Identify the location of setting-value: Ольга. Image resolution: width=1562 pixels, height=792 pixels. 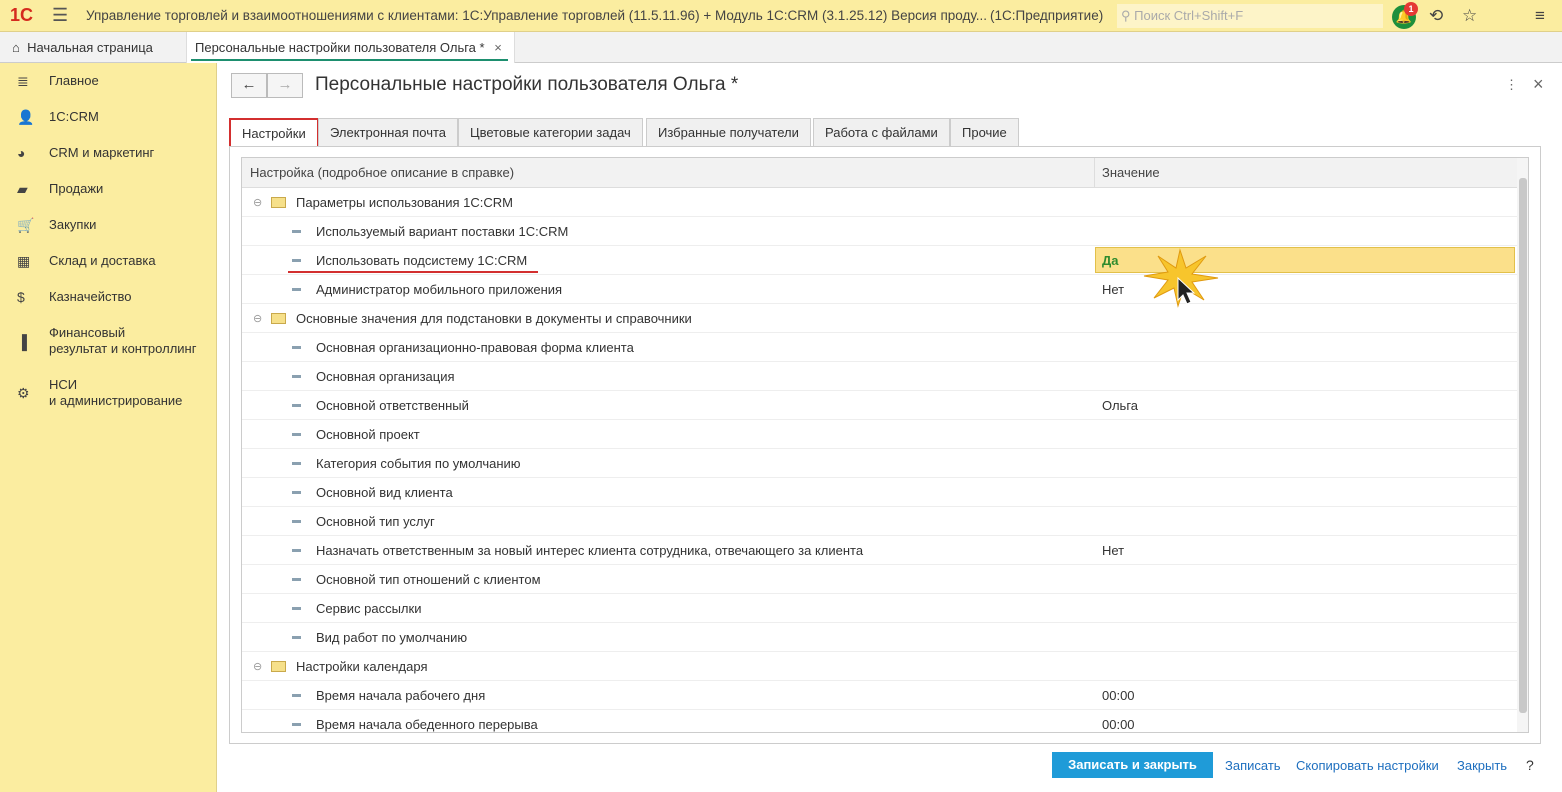
(1120, 405).